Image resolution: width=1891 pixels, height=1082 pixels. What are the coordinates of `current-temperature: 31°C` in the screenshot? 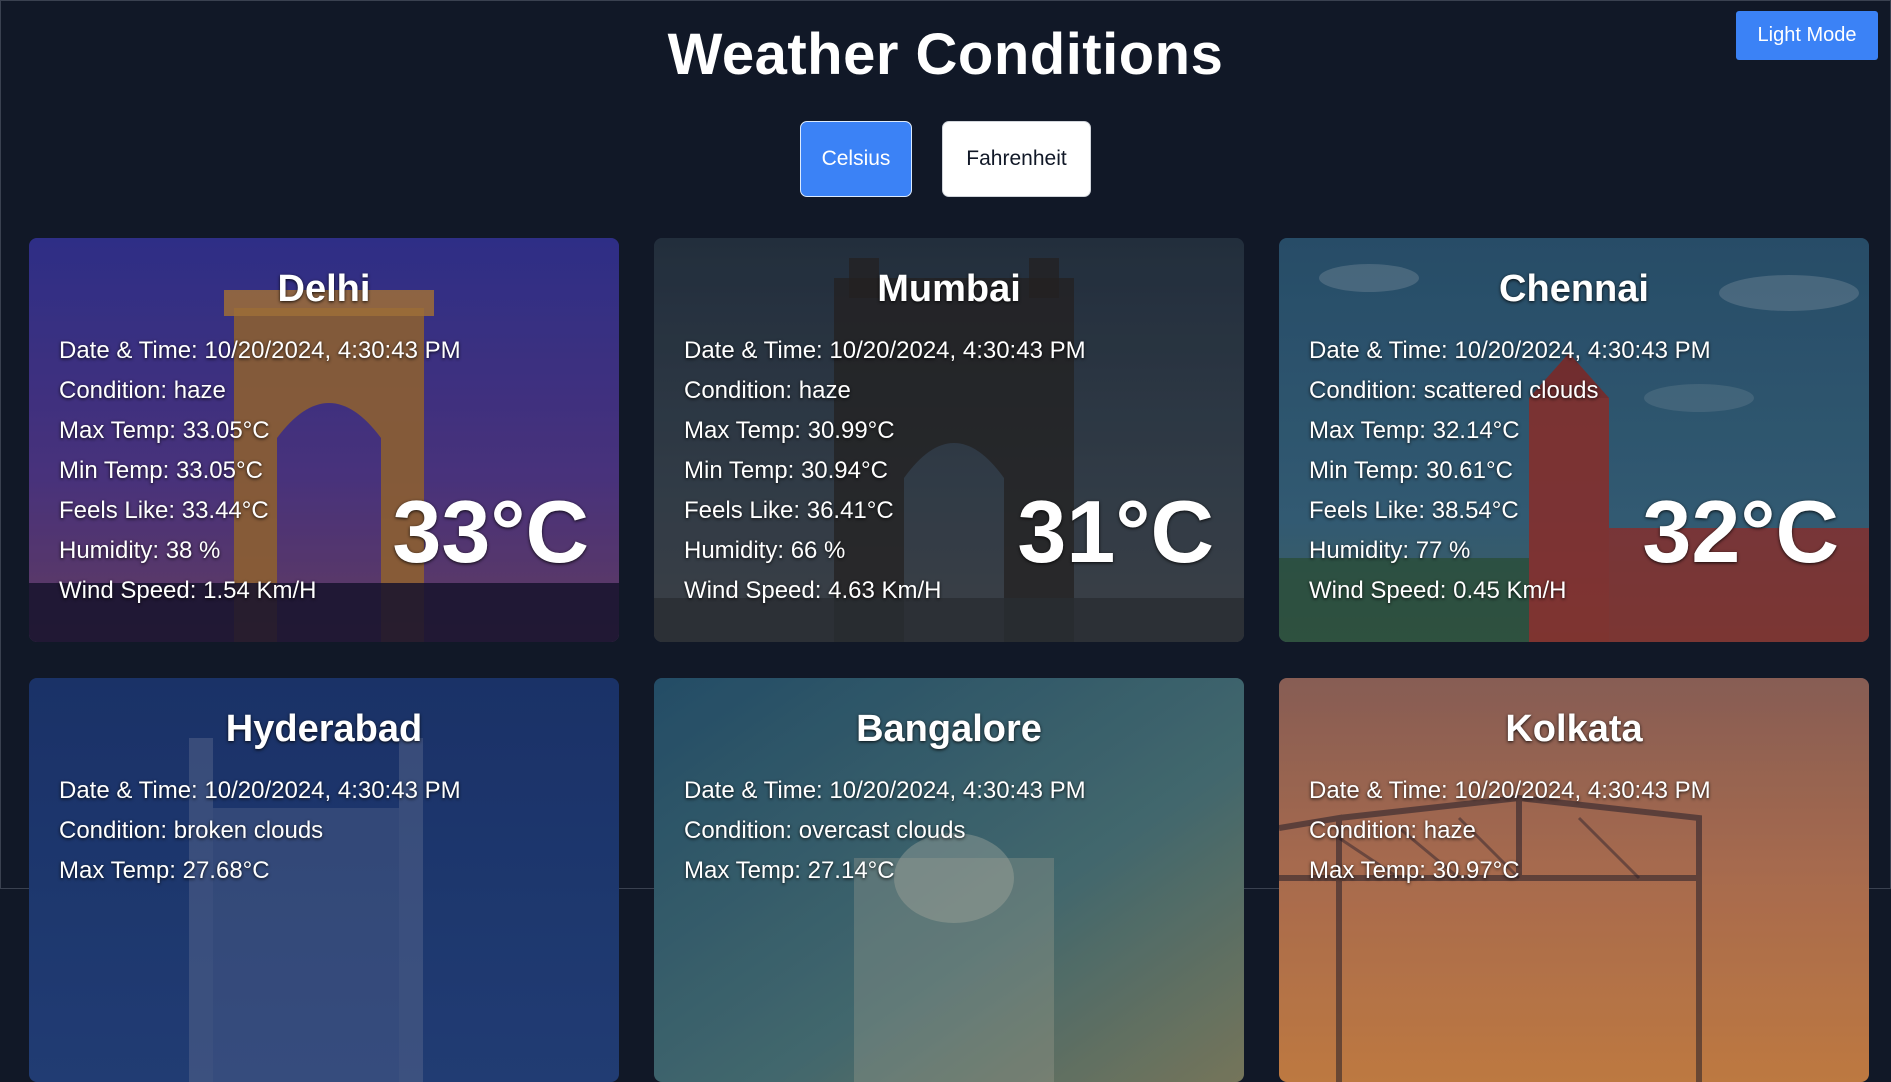 It's located at (1115, 531).